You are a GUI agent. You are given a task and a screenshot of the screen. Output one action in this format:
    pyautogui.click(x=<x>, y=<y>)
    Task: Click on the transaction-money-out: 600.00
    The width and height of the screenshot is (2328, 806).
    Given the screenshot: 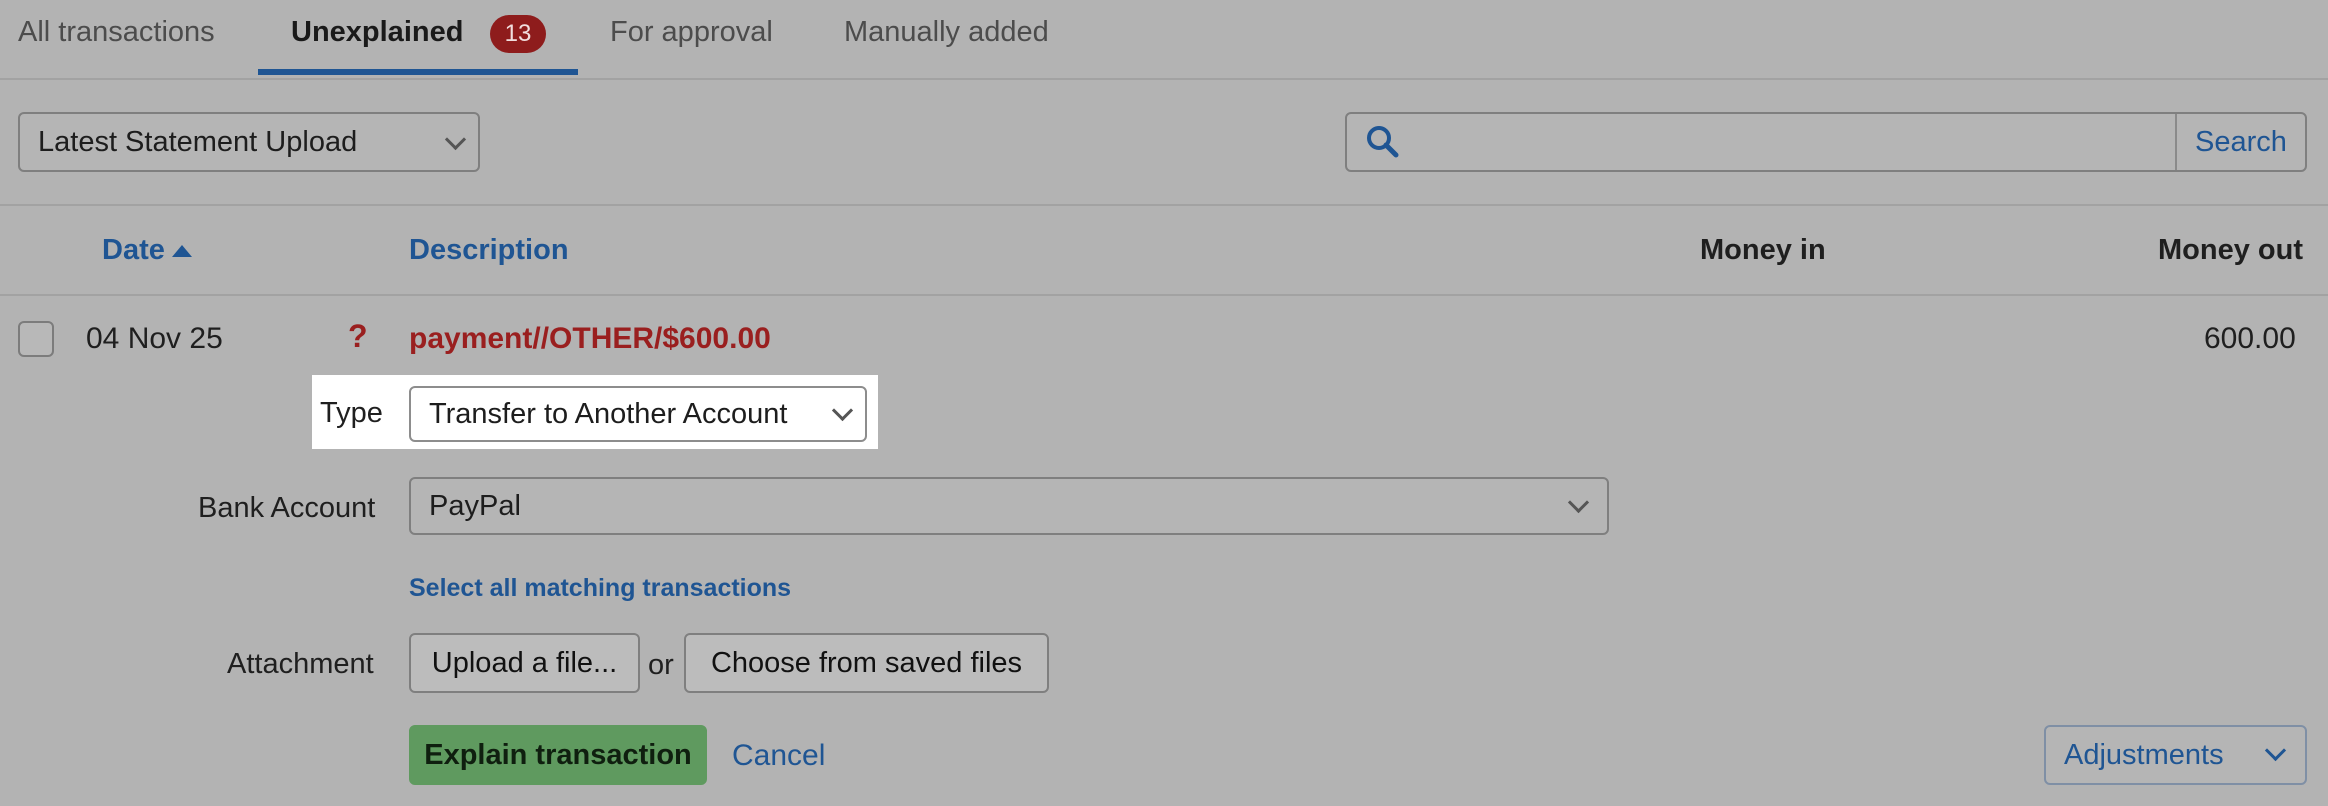 What is the action you would take?
    pyautogui.click(x=2250, y=338)
    